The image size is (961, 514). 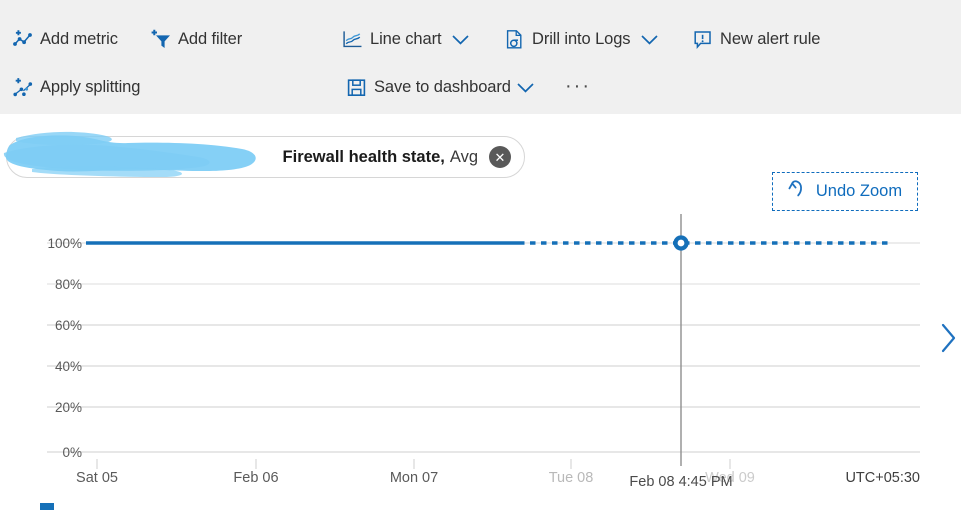 What do you see at coordinates (363, 156) in the screenshot?
I see `metric-name: Firewall health state,` at bounding box center [363, 156].